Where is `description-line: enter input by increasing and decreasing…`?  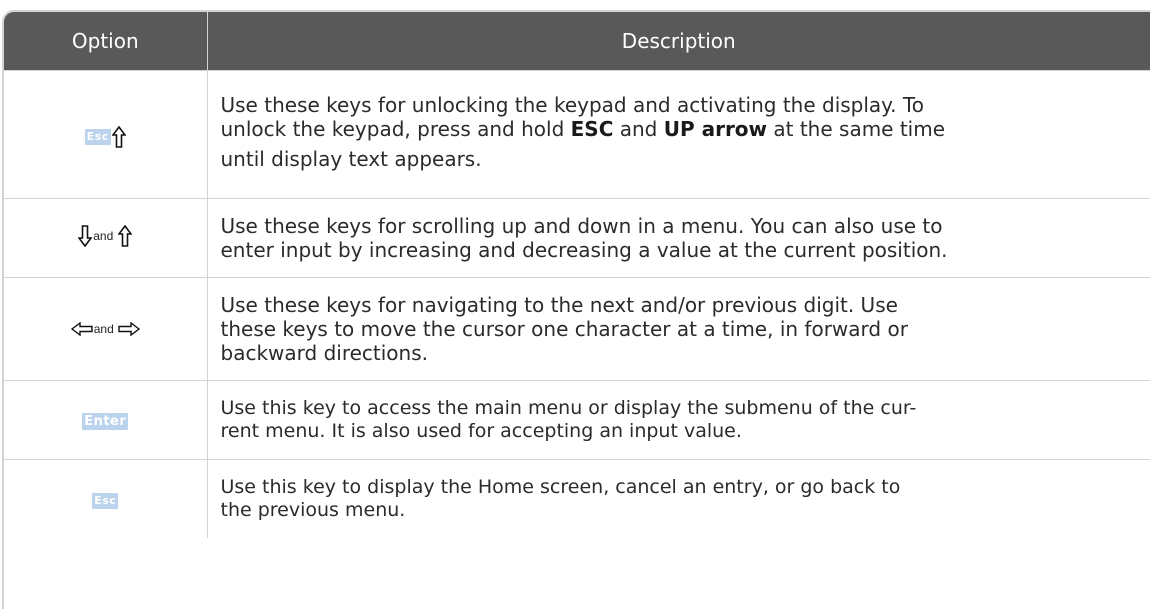 description-line: enter input by increasing and decreasing… is located at coordinates (584, 250).